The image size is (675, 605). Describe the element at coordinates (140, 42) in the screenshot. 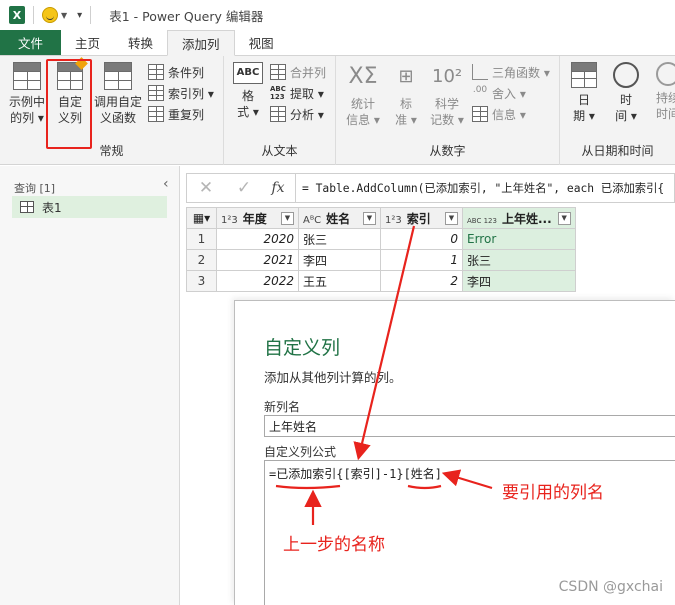

I see `tab-transform: 转换` at that location.